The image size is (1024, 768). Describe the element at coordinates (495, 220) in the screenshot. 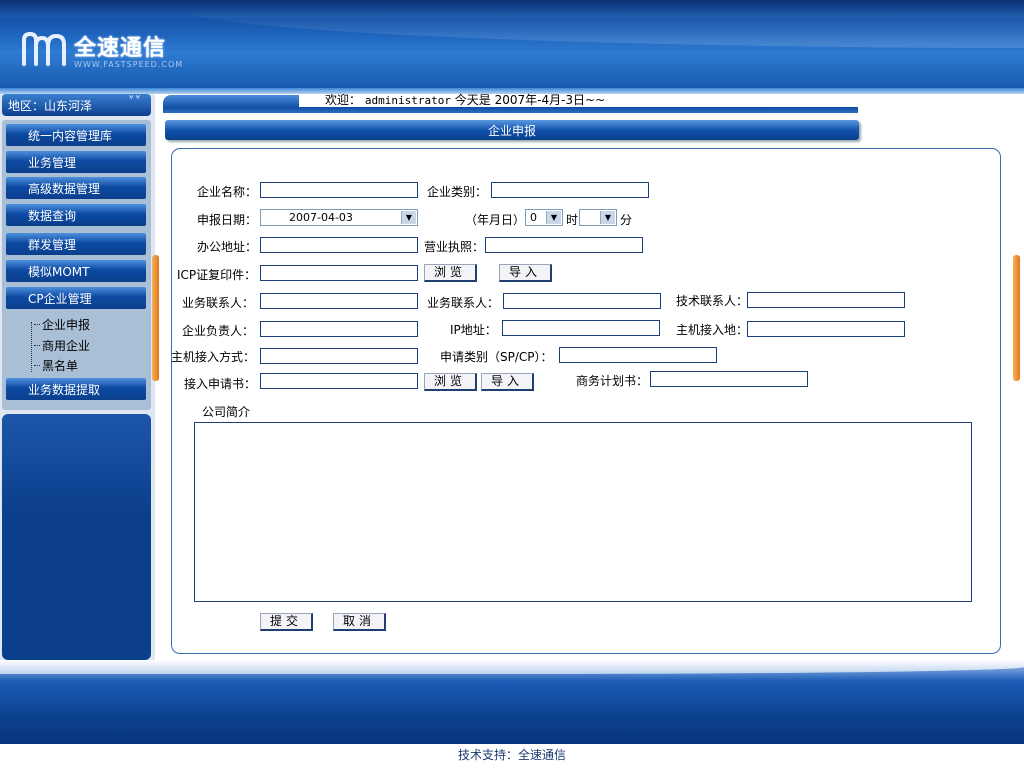

I see `ymd-label: （年月日）` at that location.